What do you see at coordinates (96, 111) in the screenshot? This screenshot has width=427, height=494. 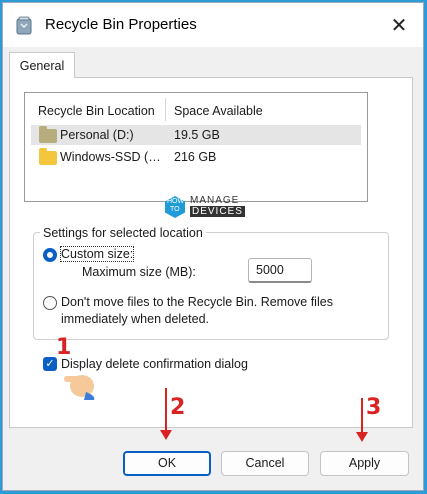 I see `column-header-location: Recycle Bin Location` at bounding box center [96, 111].